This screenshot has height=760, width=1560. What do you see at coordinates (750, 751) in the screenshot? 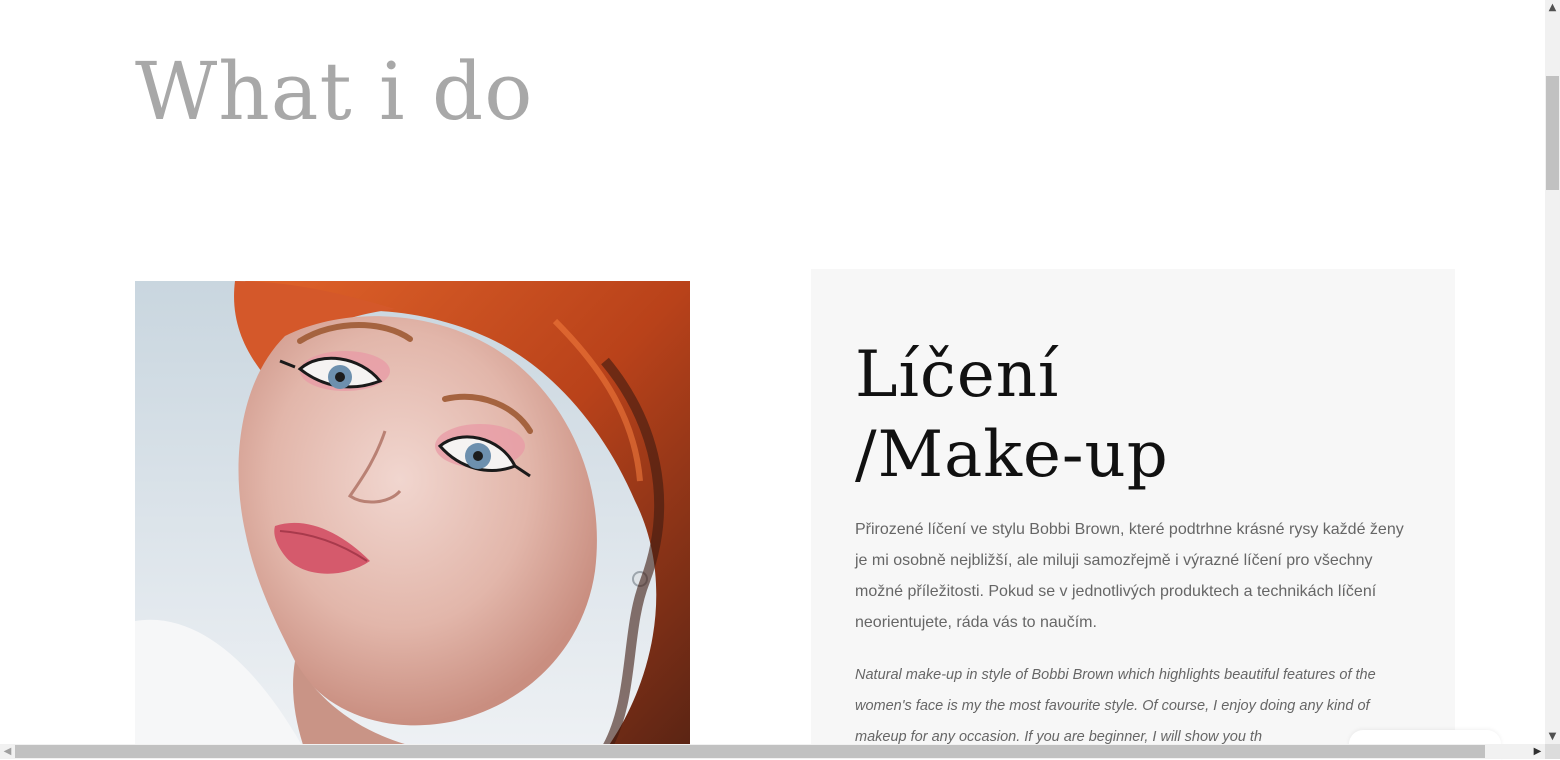
I see `horizontal-scrollbar-thumb` at bounding box center [750, 751].